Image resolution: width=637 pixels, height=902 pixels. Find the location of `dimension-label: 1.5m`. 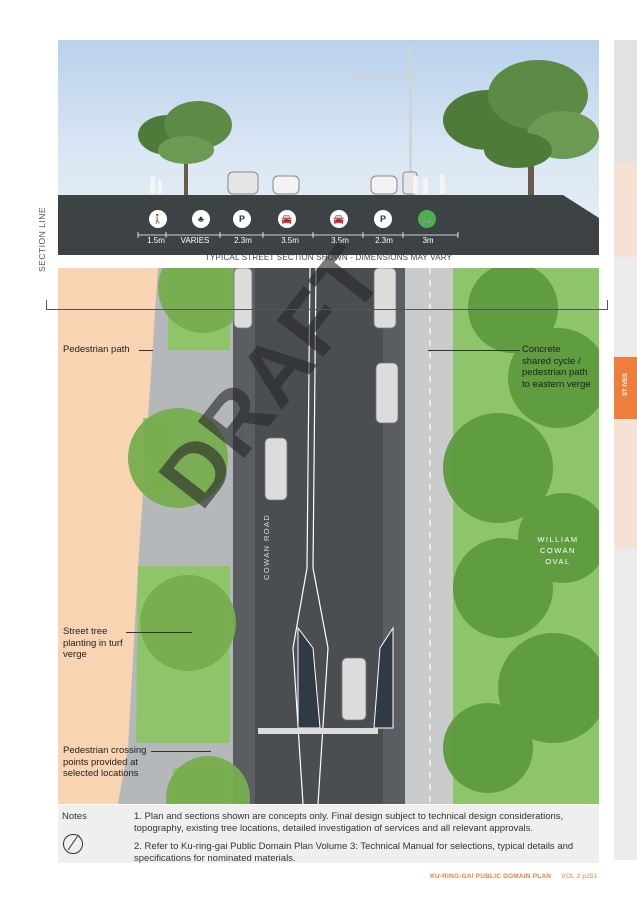

dimension-label: 1.5m is located at coordinates (156, 240).